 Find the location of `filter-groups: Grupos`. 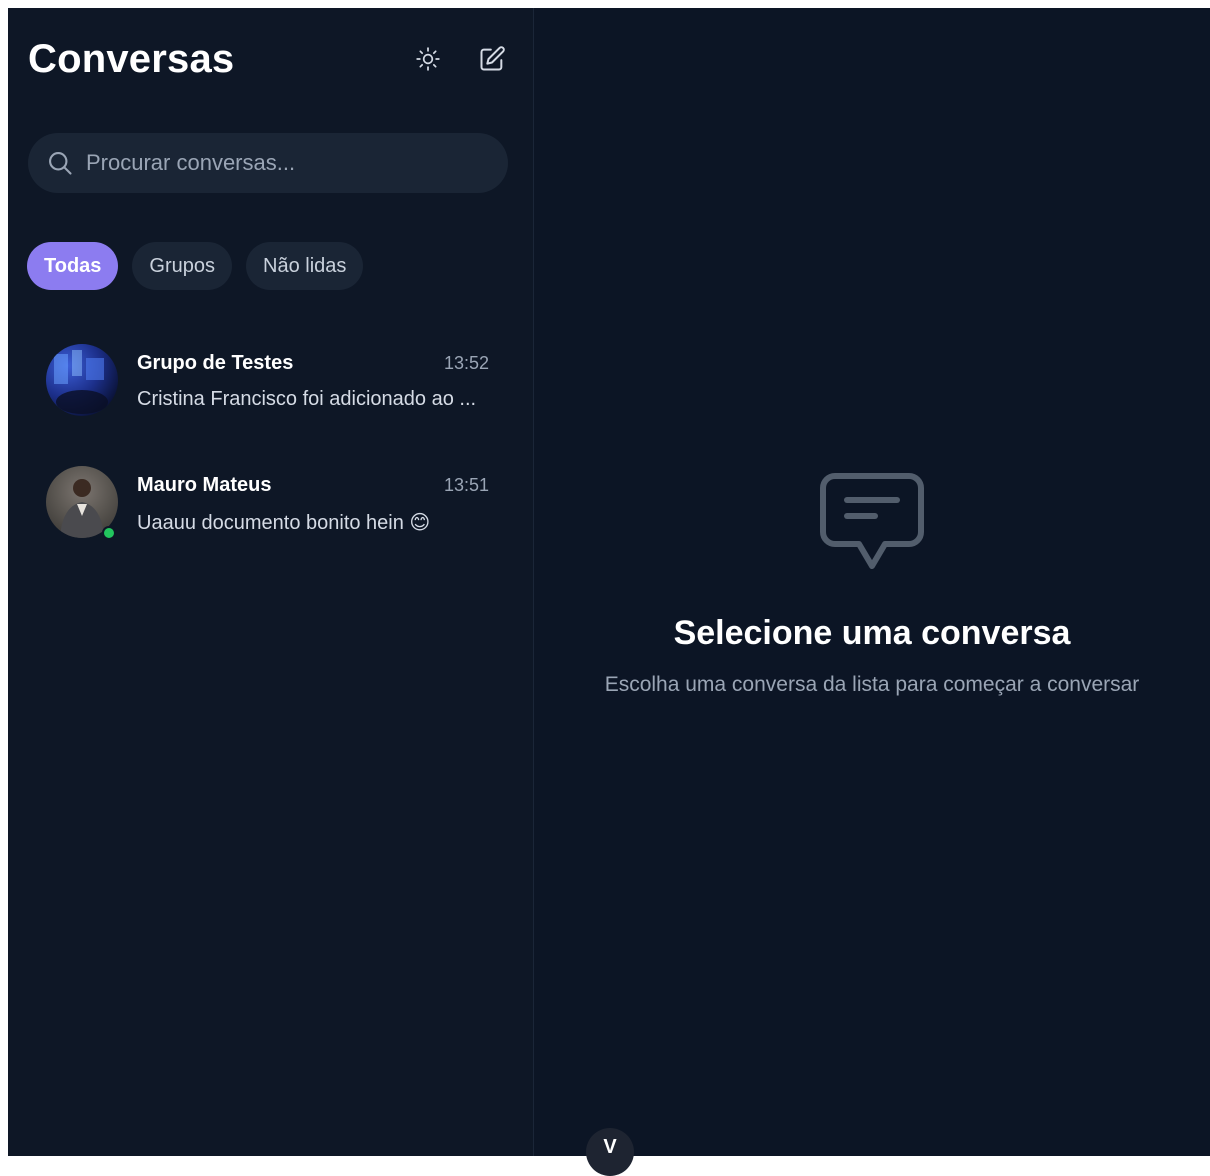

filter-groups: Grupos is located at coordinates (182, 266).